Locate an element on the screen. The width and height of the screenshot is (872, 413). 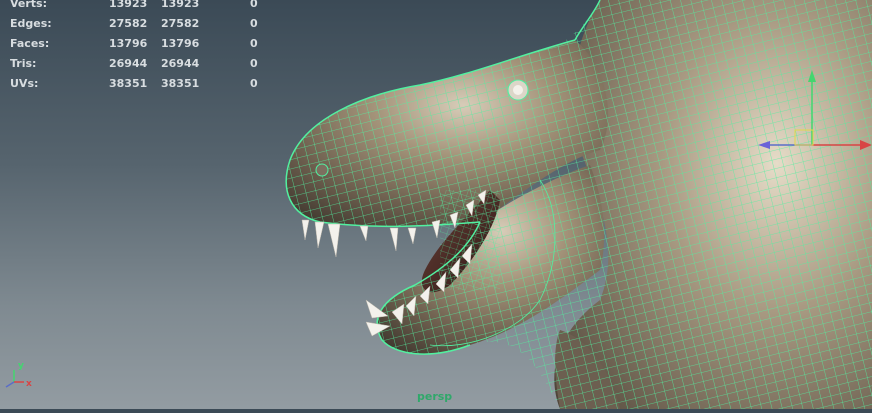
hud-label: Verts: is located at coordinates (29, 5).